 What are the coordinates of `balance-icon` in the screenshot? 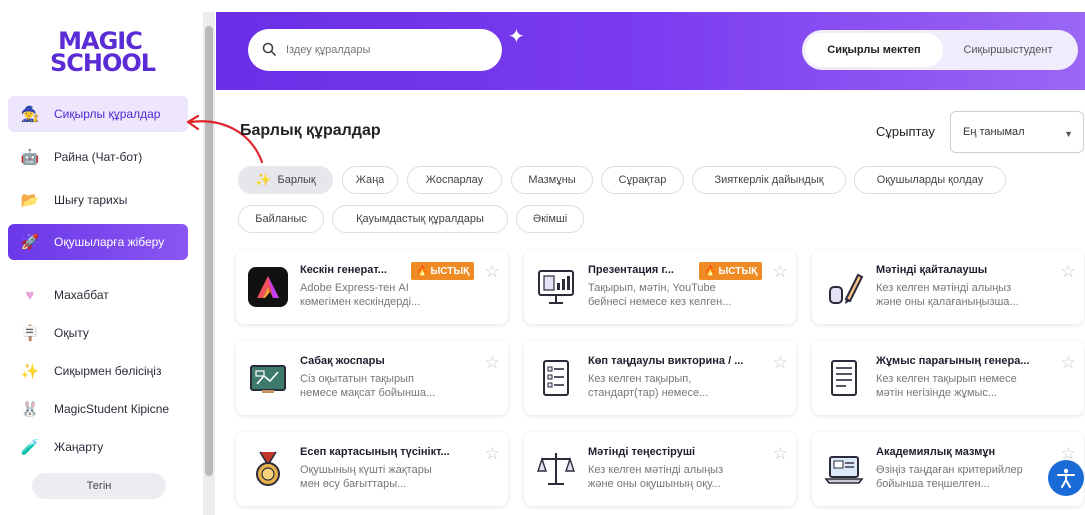 It's located at (556, 469).